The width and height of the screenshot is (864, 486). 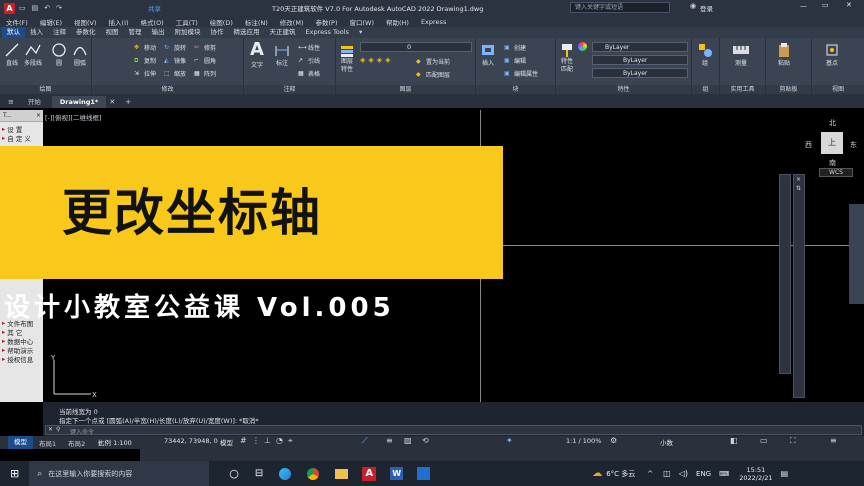 I want to click on menu-format: 格式(O), so click(x=152, y=22).